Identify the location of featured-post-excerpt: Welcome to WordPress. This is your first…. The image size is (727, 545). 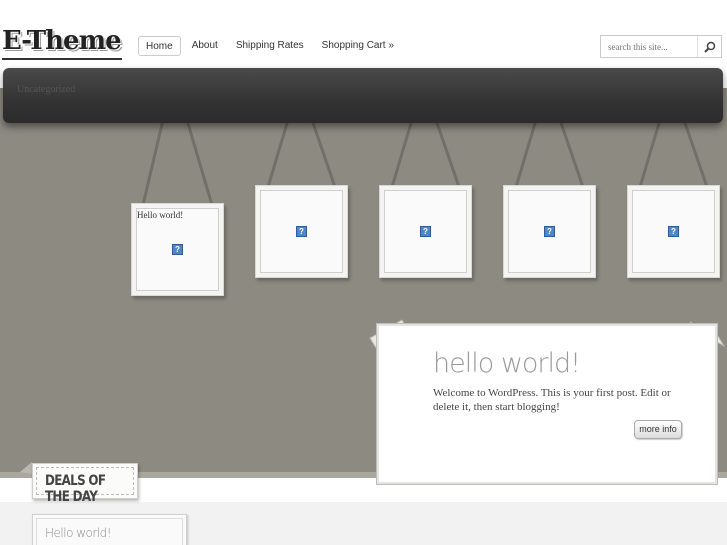
(552, 400).